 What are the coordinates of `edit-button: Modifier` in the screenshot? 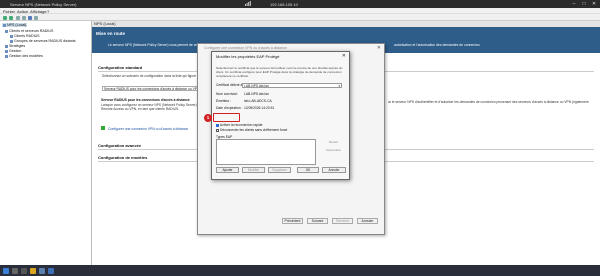 It's located at (253, 170).